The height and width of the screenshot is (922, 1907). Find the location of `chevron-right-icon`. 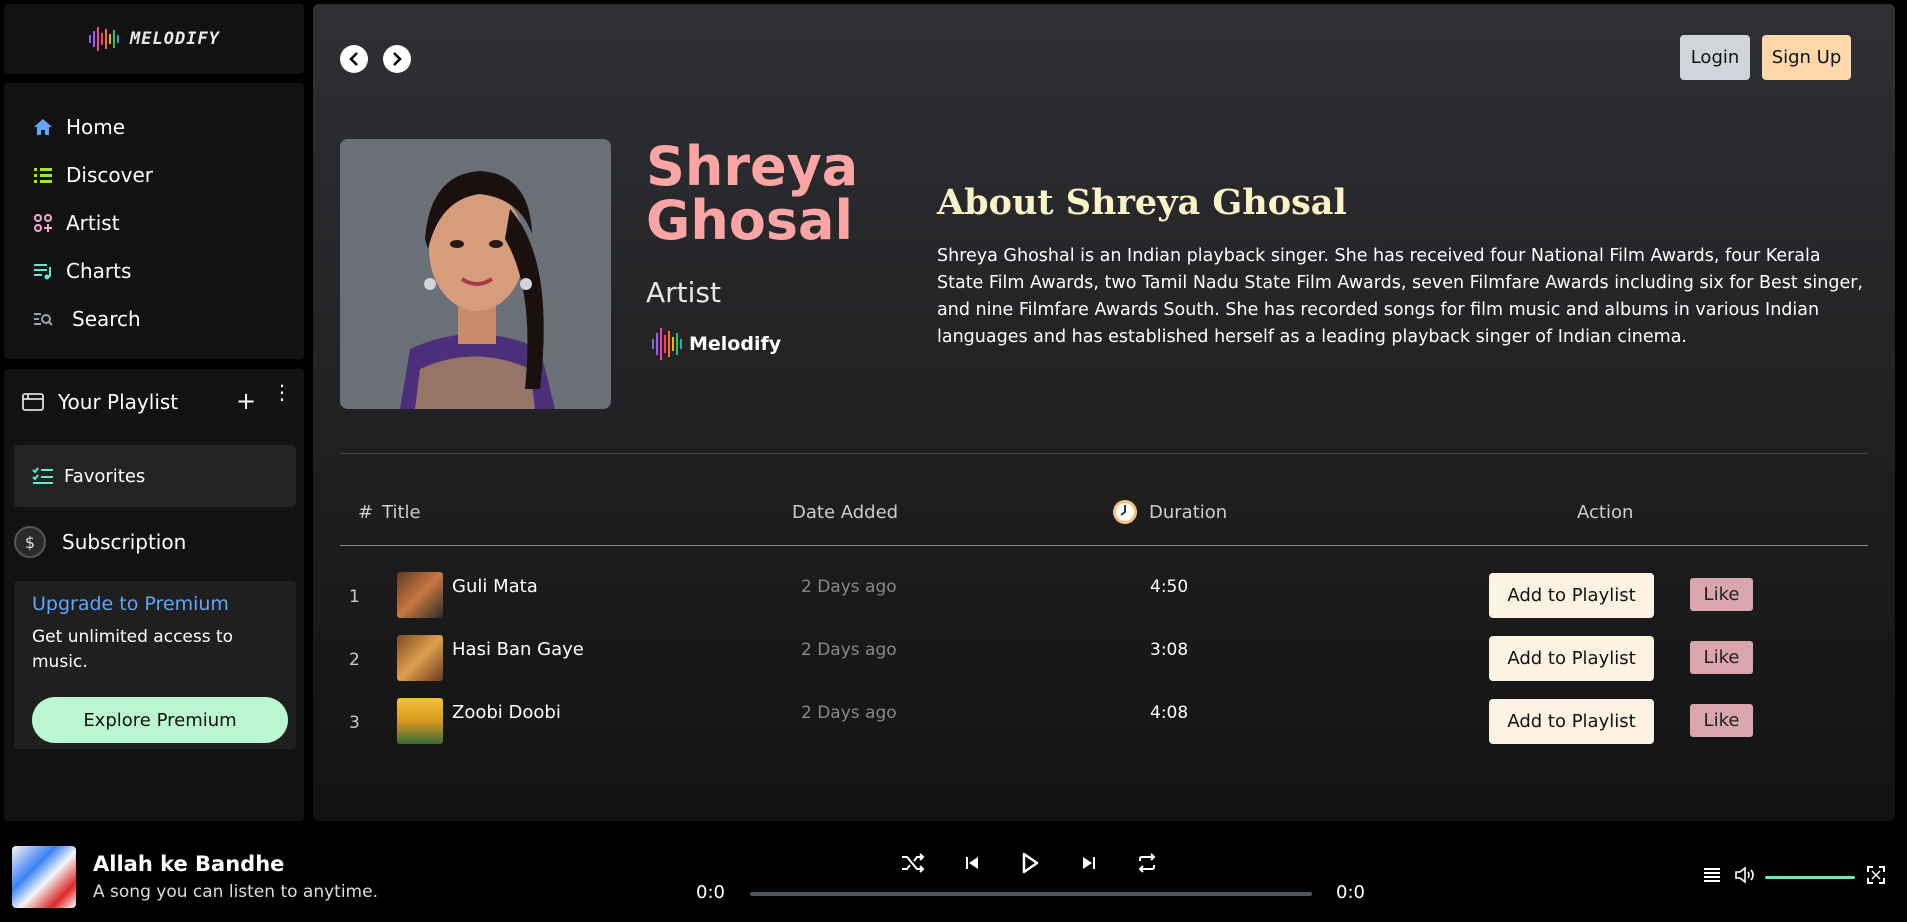

chevron-right-icon is located at coordinates (397, 59).